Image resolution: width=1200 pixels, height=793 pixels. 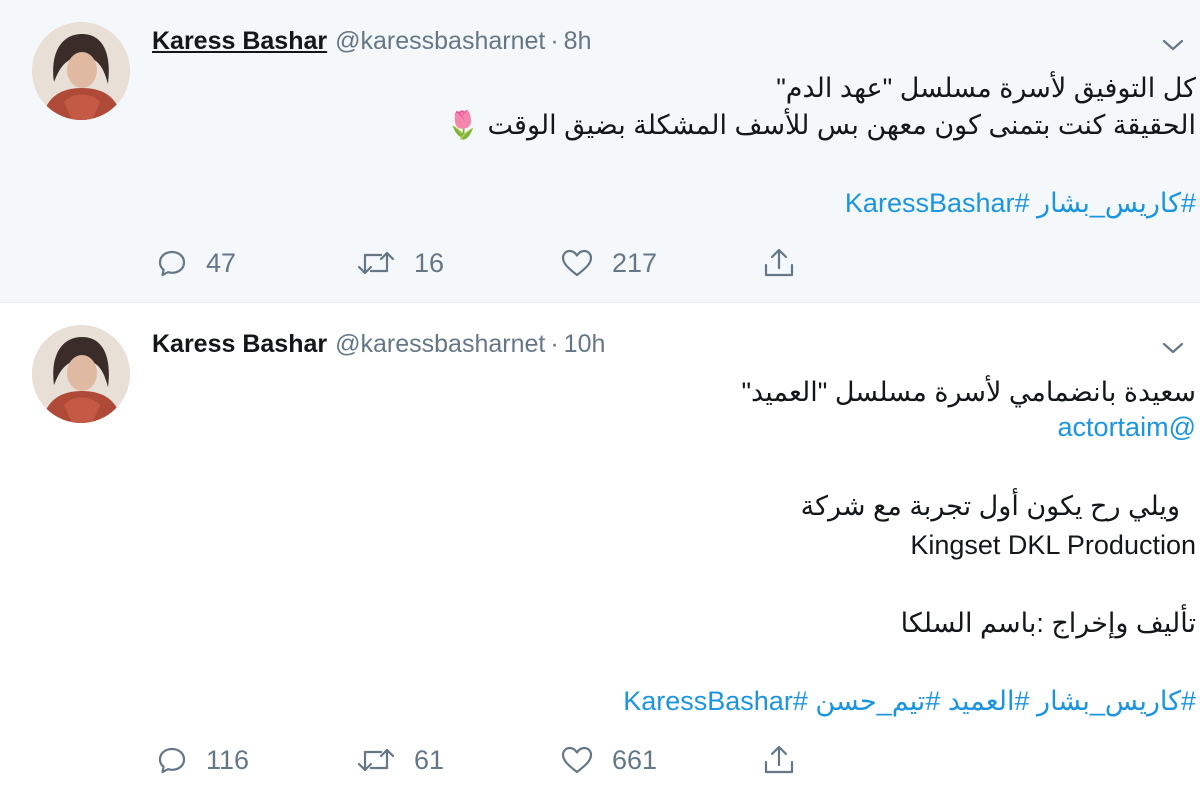 I want to click on like-button: 661, so click(x=608, y=760).